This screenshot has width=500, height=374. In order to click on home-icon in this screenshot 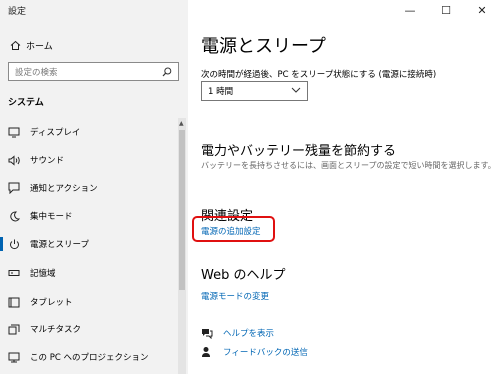, I will do `click(15, 45)`.